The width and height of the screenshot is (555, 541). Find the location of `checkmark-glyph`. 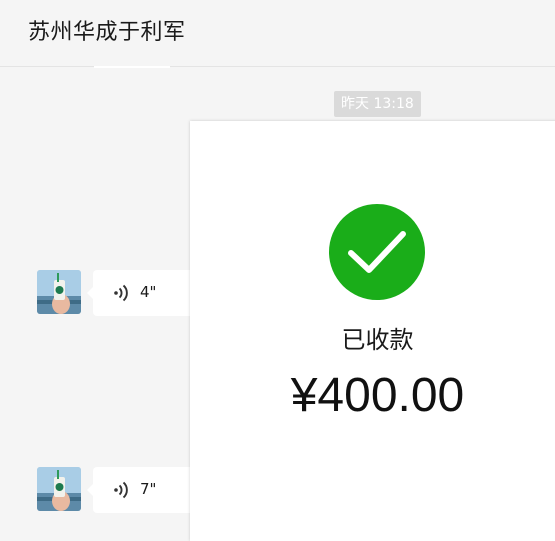

checkmark-glyph is located at coordinates (377, 252).